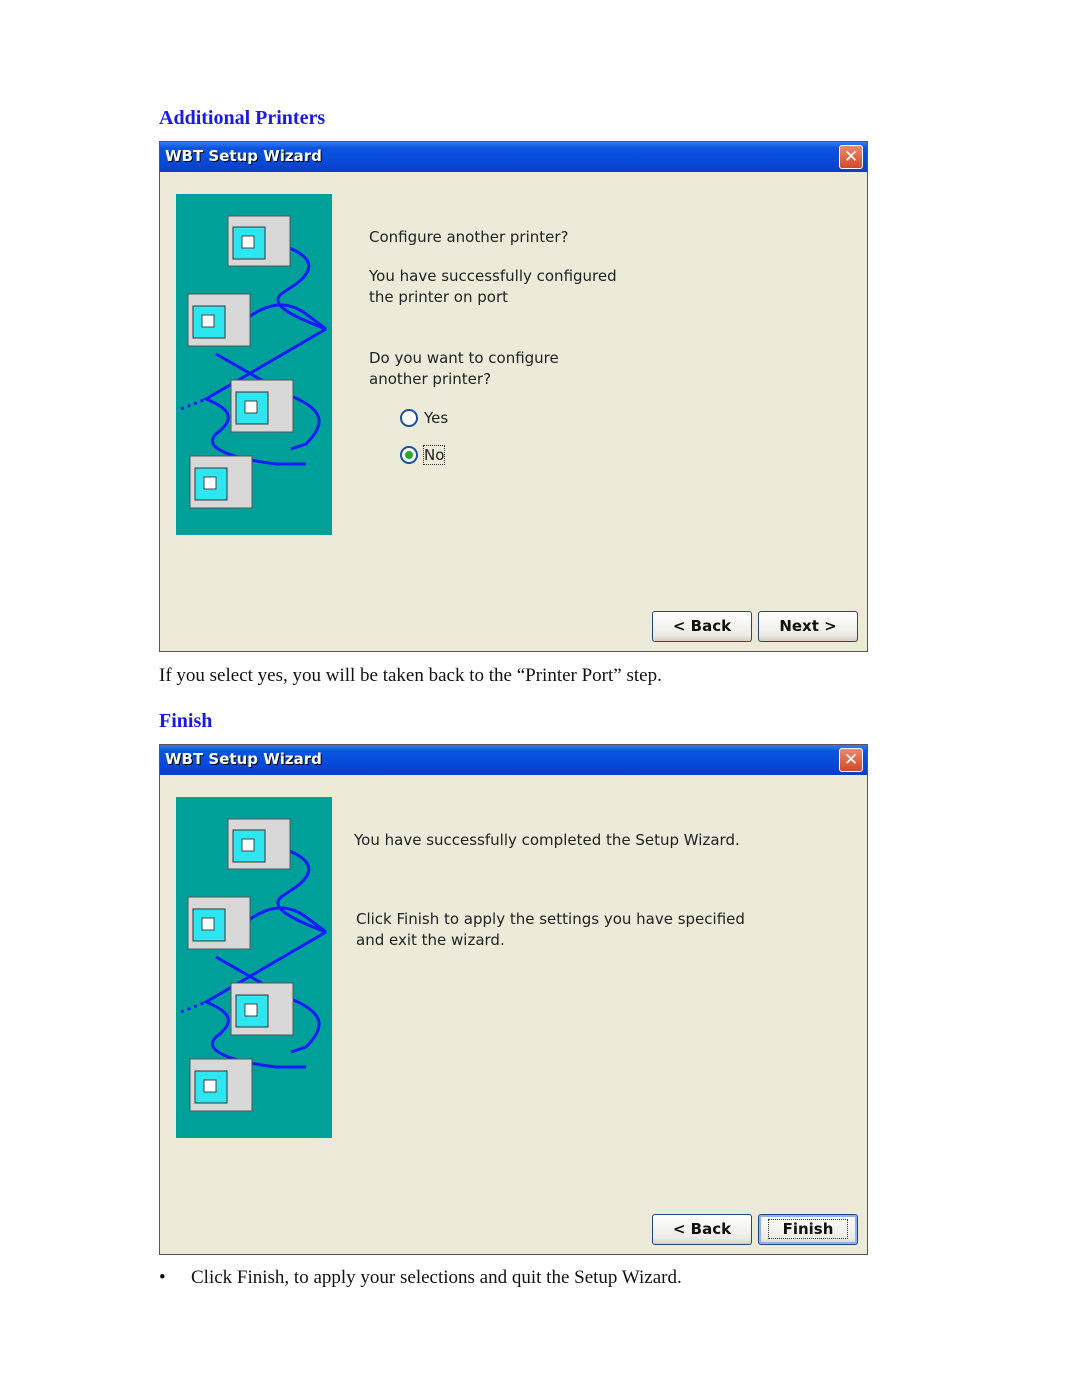 Image resolution: width=1080 pixels, height=1397 pixels. Describe the element at coordinates (436, 418) in the screenshot. I see `radio-yes-label: Yes` at that location.